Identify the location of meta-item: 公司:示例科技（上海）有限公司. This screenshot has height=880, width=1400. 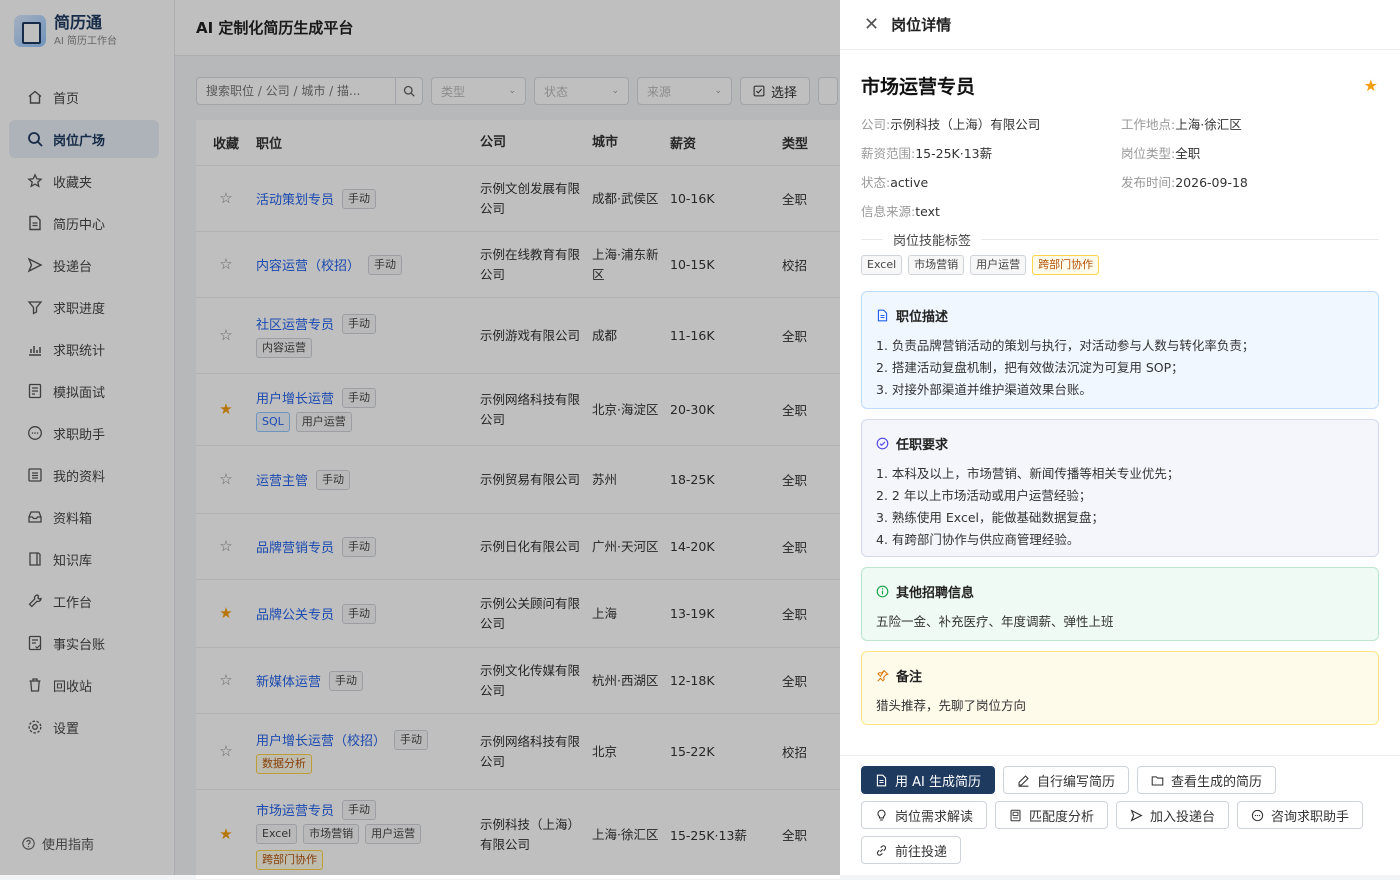
(991, 123).